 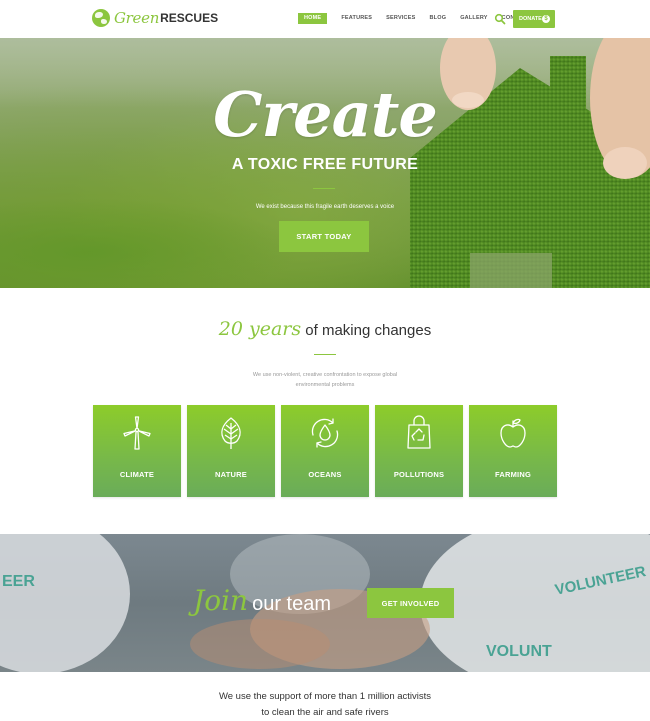 What do you see at coordinates (419, 451) in the screenshot?
I see `card-pollutions: POLLUTIONS` at bounding box center [419, 451].